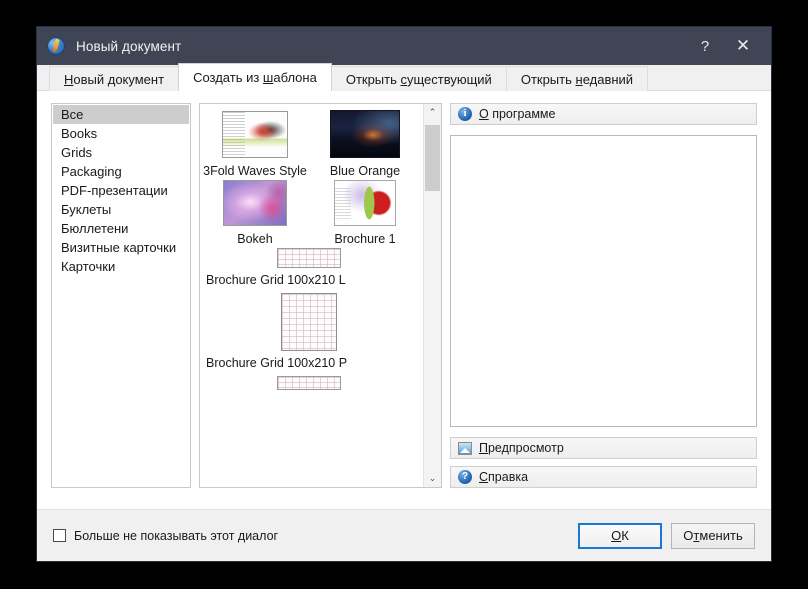  I want to click on category-item-books: Books, so click(121, 133).